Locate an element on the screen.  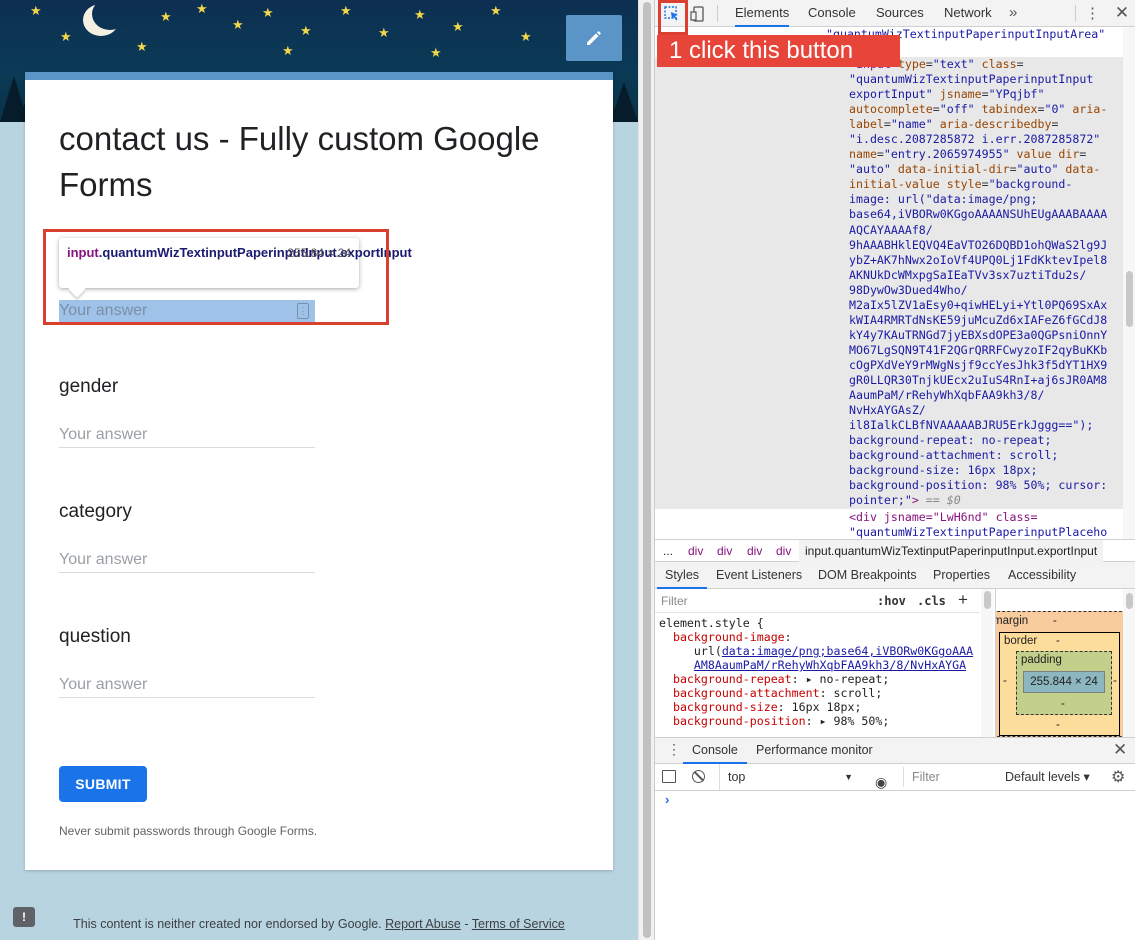
gender-answer-input: Your answer is located at coordinates (187, 436).